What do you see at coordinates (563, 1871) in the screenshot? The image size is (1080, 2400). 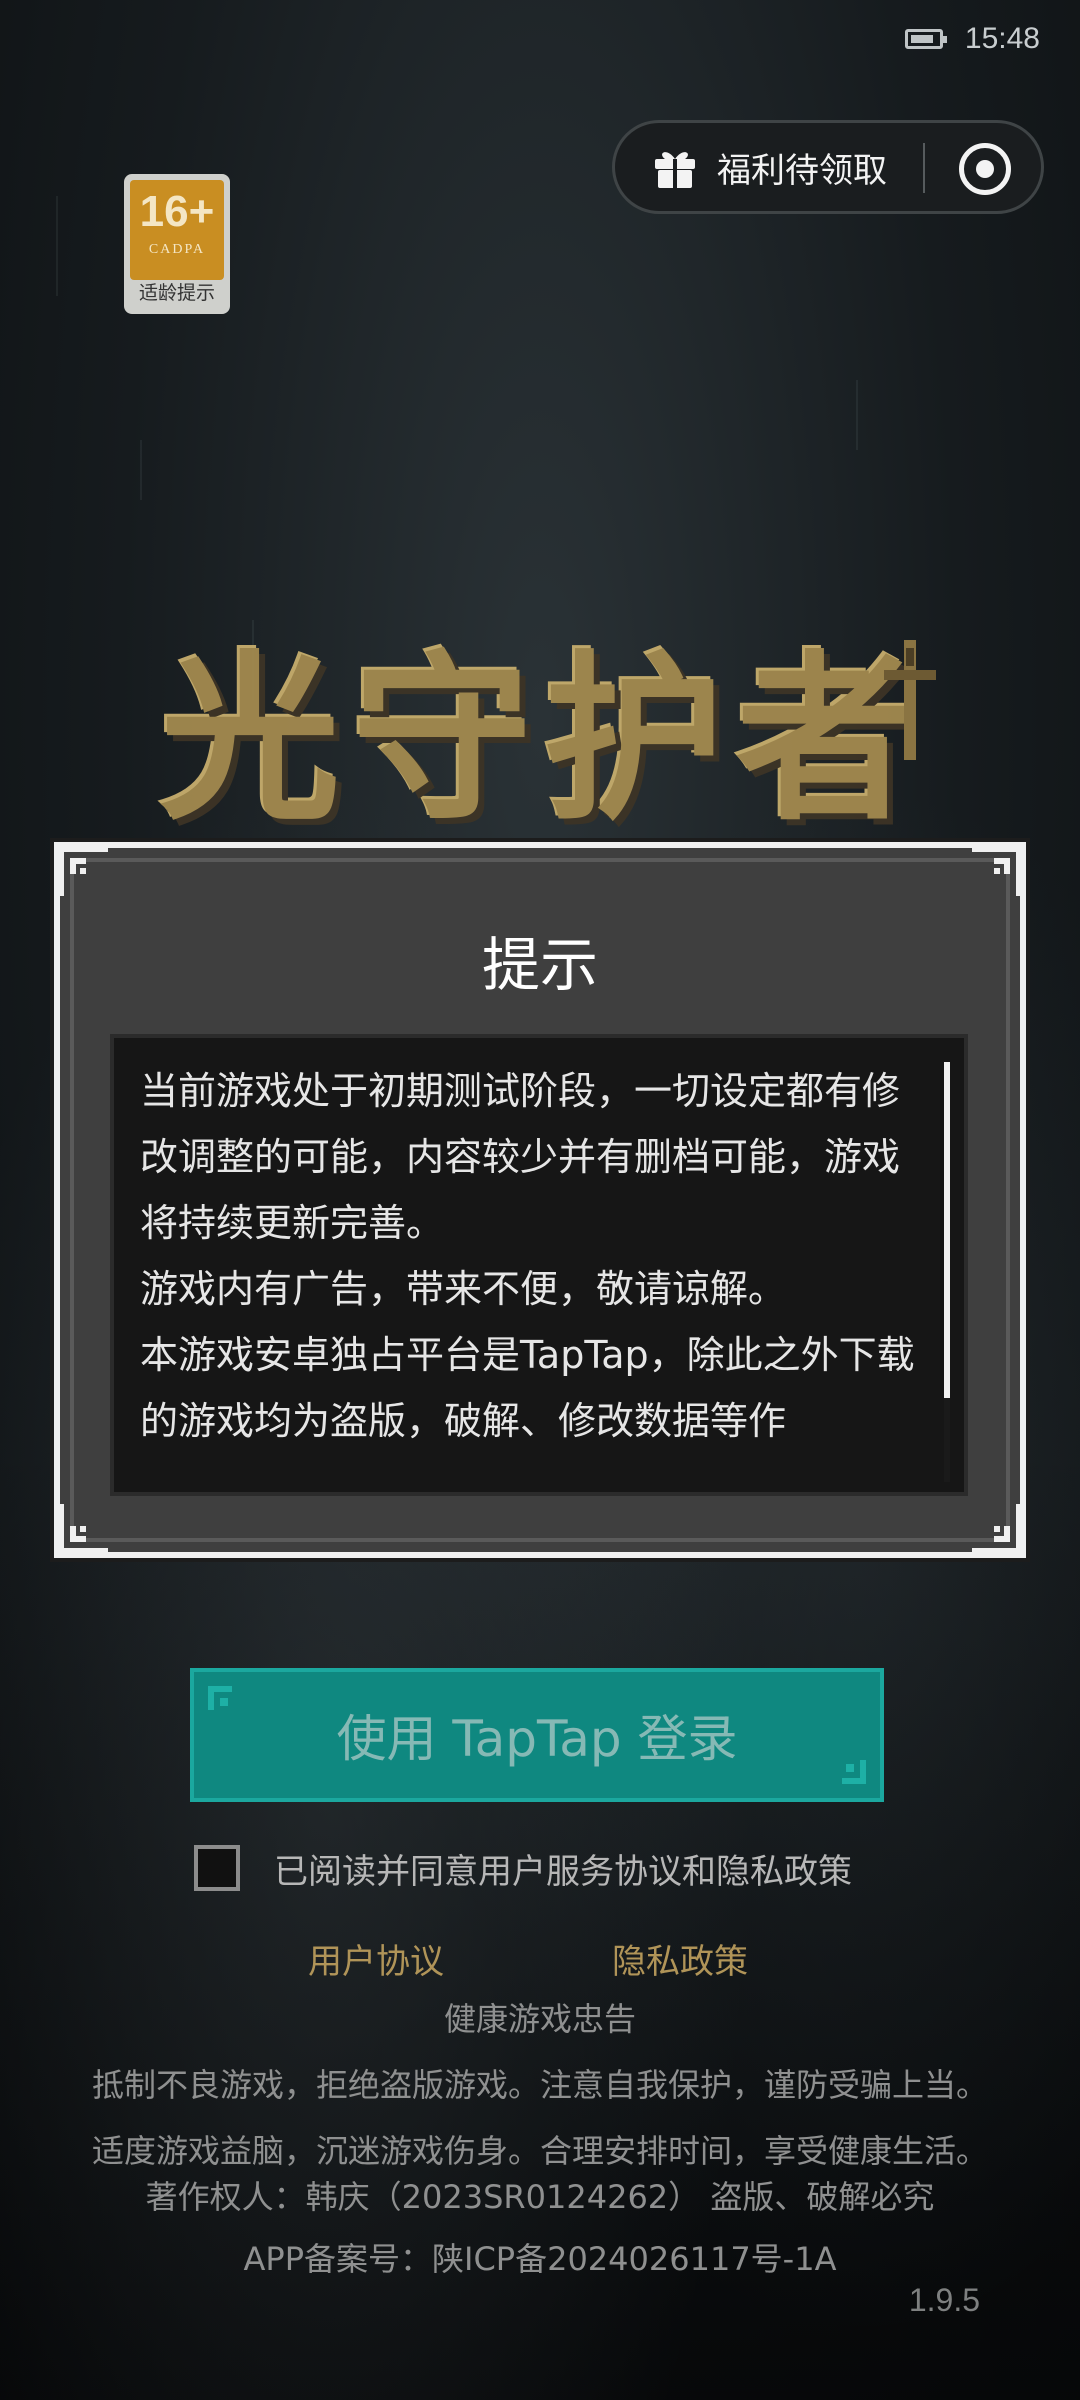 I see `agreement-text: 已阅读并同意用户服务协议和隐私政策` at bounding box center [563, 1871].